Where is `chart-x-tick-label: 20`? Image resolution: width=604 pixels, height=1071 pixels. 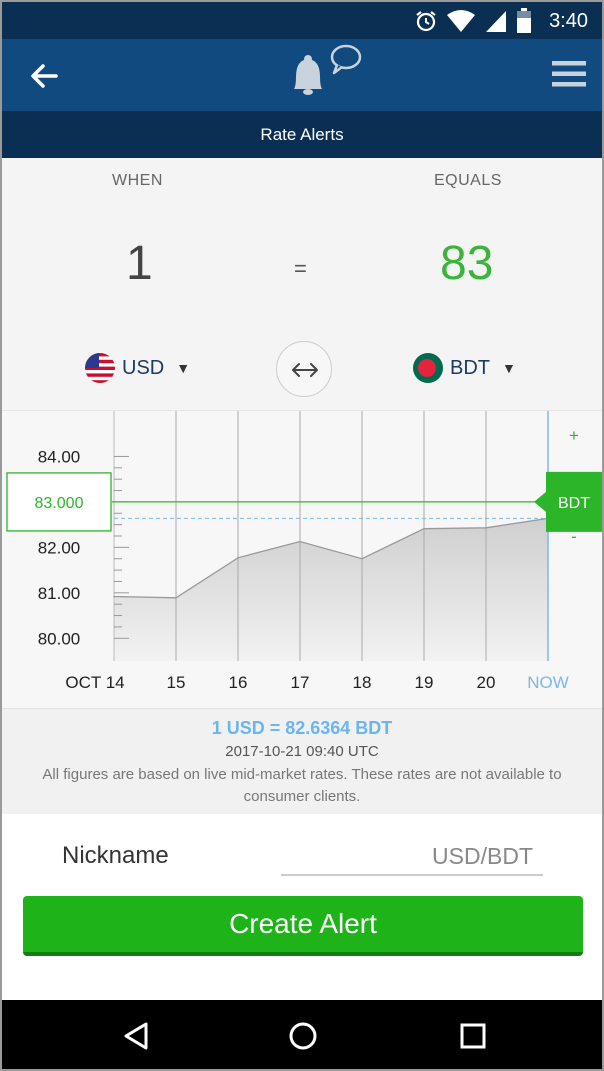
chart-x-tick-label: 20 is located at coordinates (486, 682).